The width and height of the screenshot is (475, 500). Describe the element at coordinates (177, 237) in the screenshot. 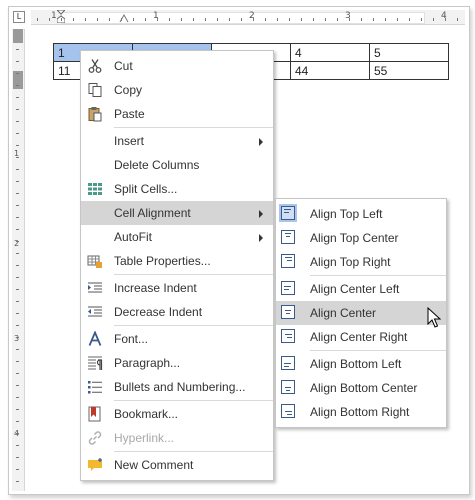

I see `menu-item-autofit: AutoFit` at that location.